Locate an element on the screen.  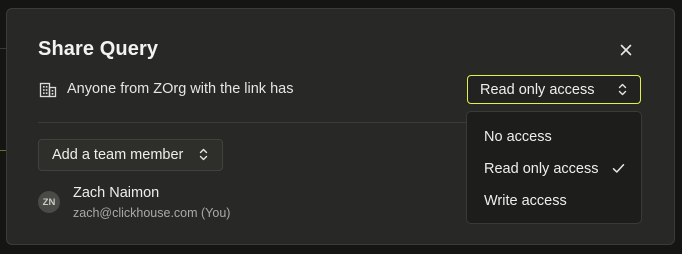
close-button is located at coordinates (626, 50).